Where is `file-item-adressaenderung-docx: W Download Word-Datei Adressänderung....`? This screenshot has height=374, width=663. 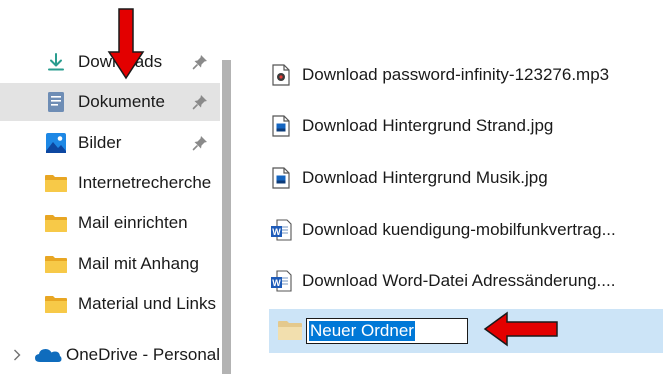
file-item-adressaenderung-docx: W Download Word-Datei Adressänderung.... is located at coordinates (466, 281).